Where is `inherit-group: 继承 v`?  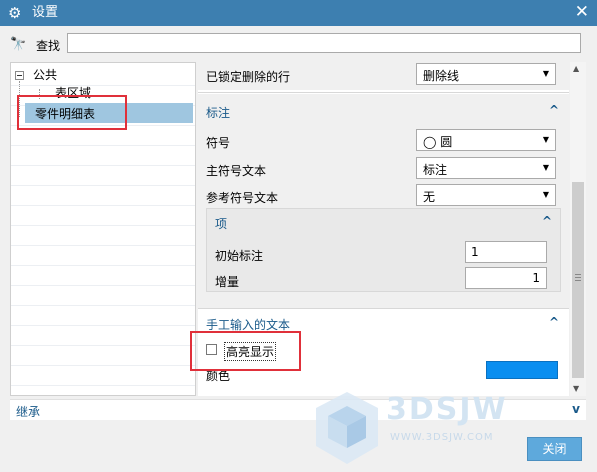 inherit-group: 继承 v is located at coordinates (298, 409).